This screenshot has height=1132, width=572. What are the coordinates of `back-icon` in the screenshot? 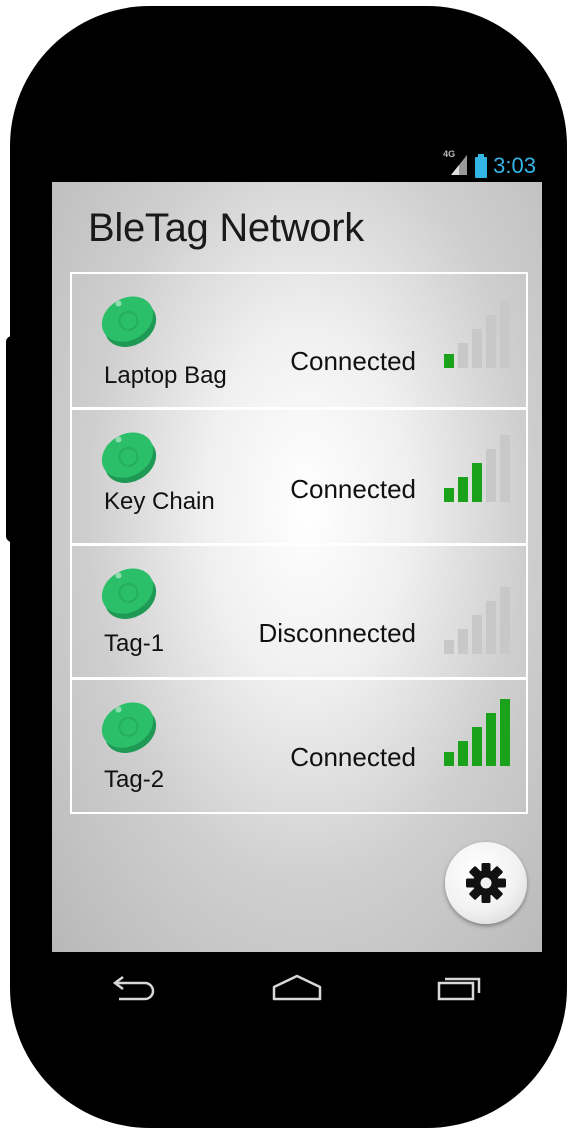 It's located at (133, 988).